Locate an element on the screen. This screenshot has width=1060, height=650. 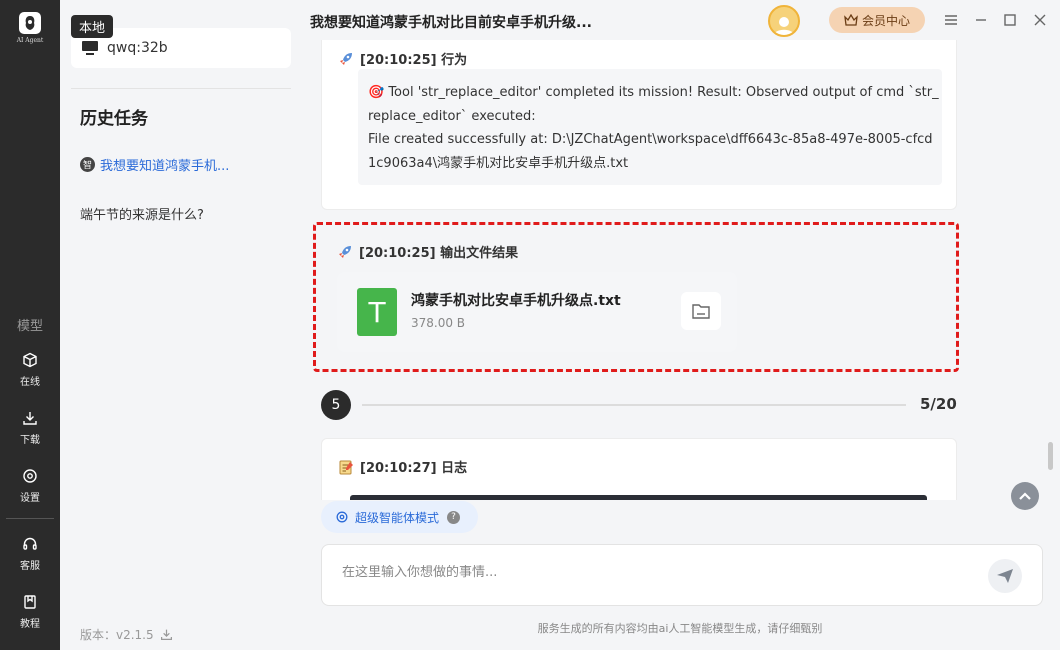
rail-item-support: 客服 is located at coordinates (30, 554).